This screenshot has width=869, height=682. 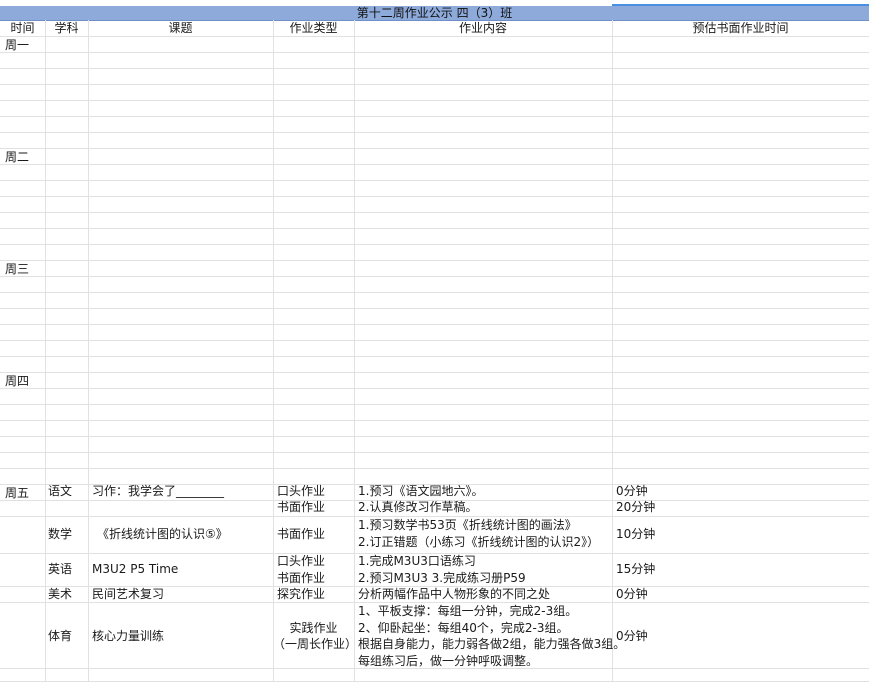 What do you see at coordinates (632, 491) in the screenshot?
I see `chinese-time-1: 0分钟` at bounding box center [632, 491].